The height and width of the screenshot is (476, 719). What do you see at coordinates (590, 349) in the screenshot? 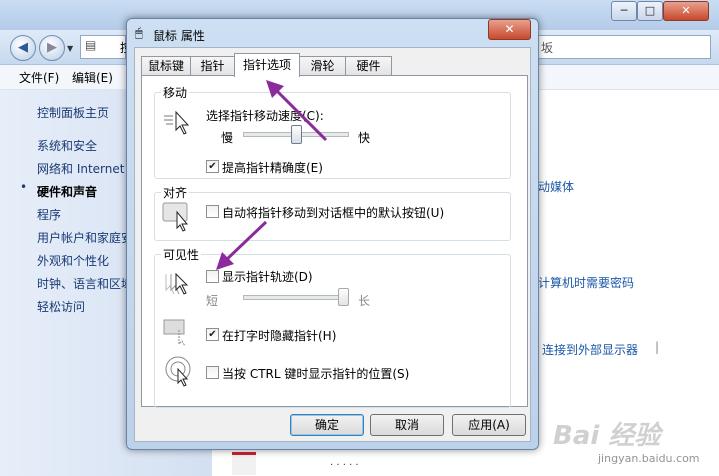
I see `external-display-link: 连接到外部显示器` at bounding box center [590, 349].